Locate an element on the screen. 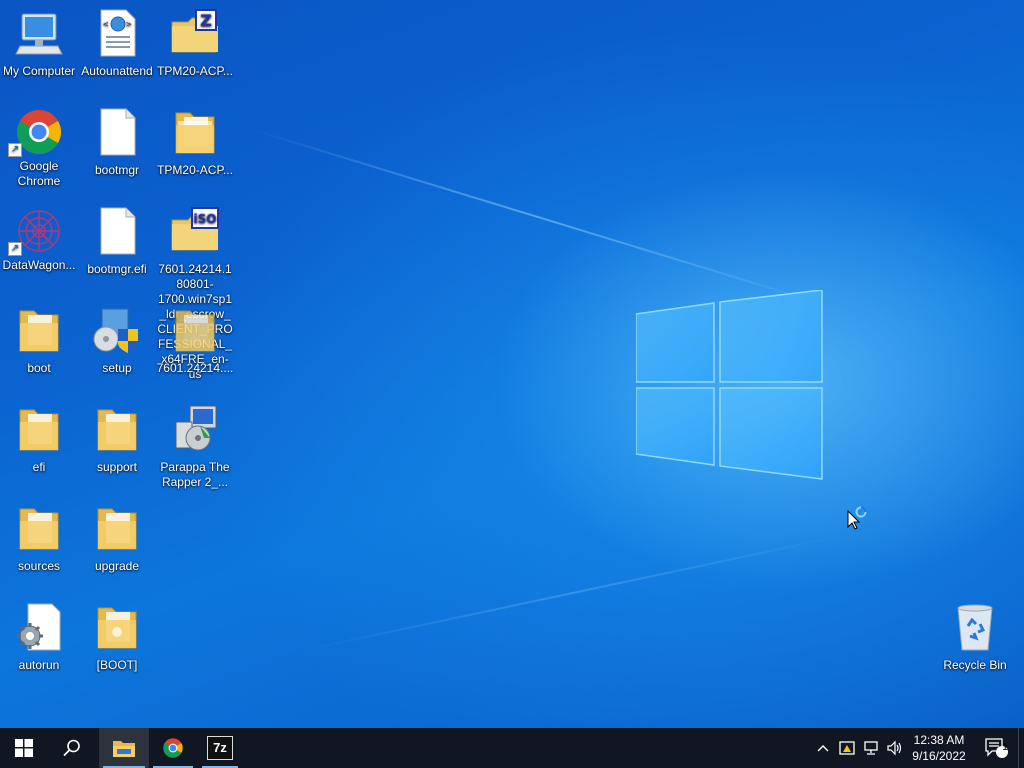 The height and width of the screenshot is (768, 1024). tray-volume-button is located at coordinates (895, 748).